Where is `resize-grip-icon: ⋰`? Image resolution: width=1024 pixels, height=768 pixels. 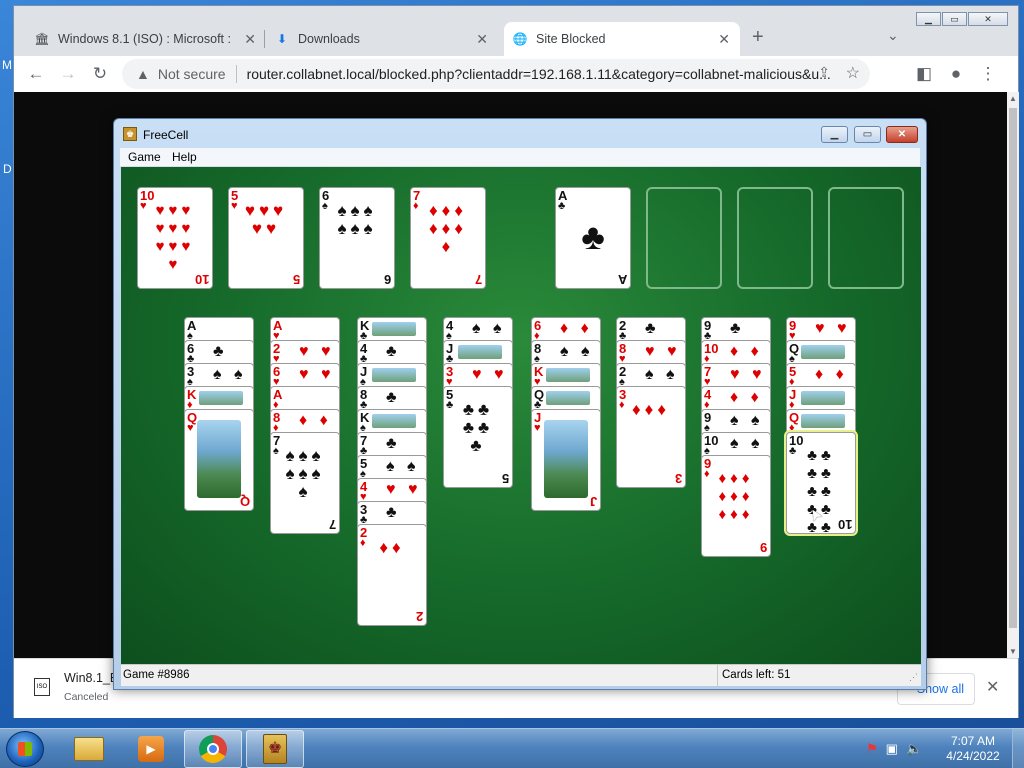
resize-grip-icon: ⋰ is located at coordinates (913, 677).